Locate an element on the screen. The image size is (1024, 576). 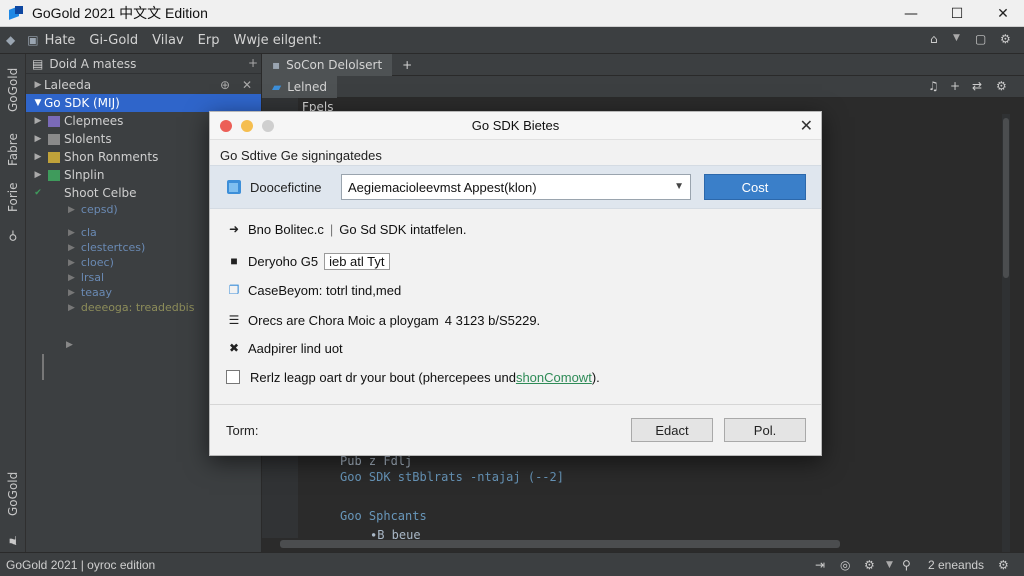
bell-icon: ♫ is located at coordinates (933, 86).